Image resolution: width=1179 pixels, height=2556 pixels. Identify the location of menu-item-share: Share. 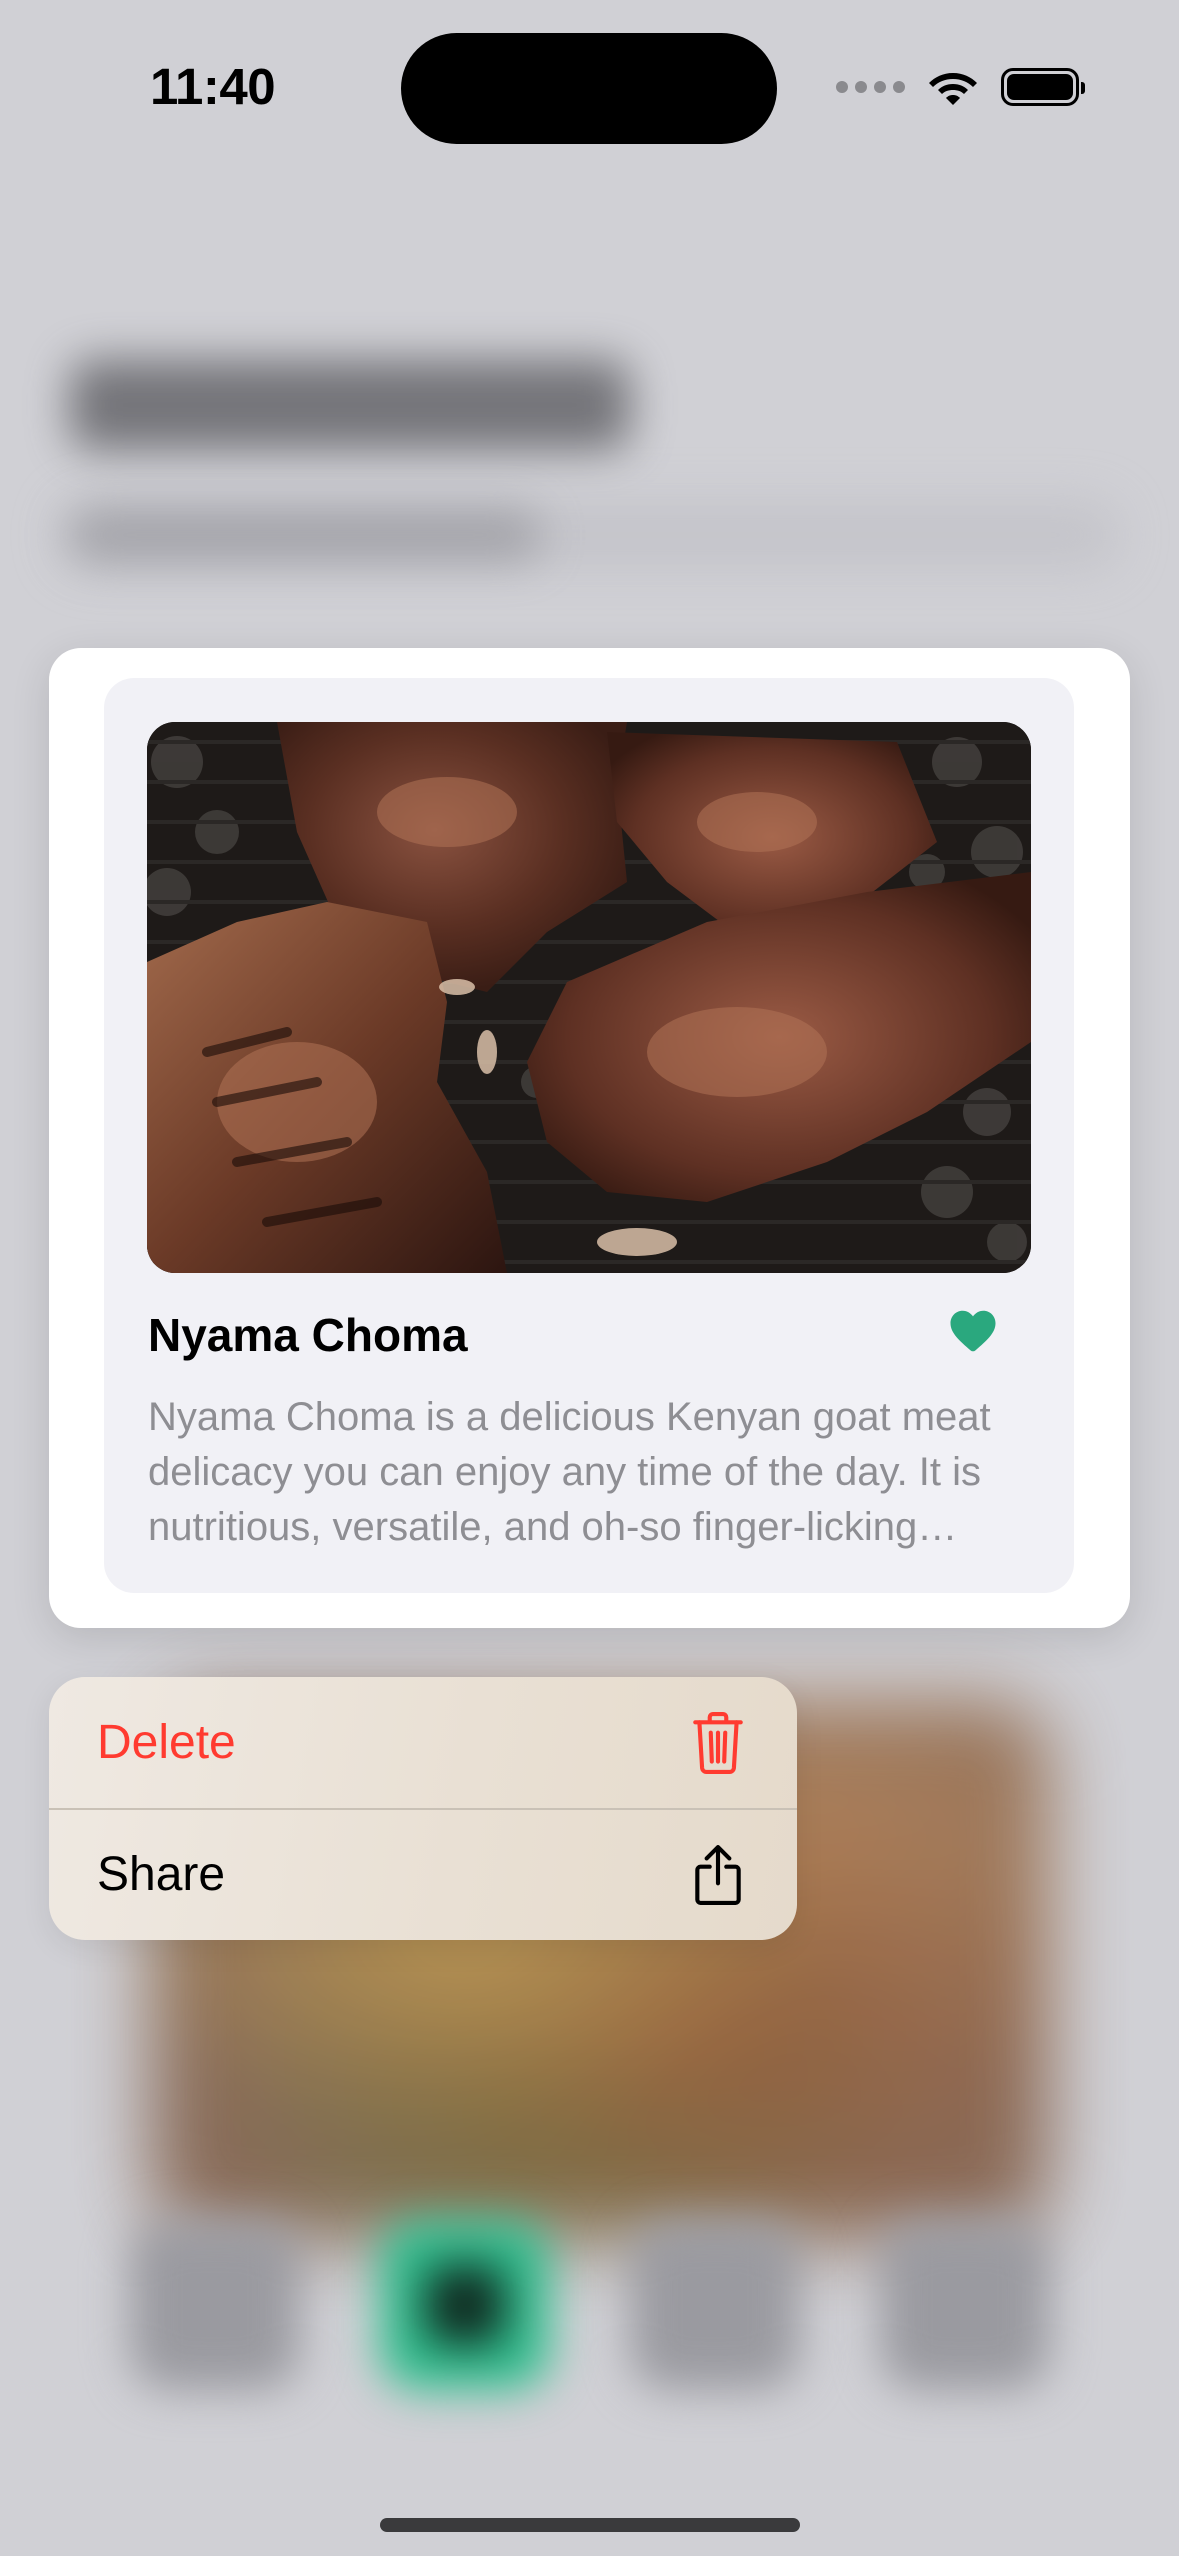
(423, 1874).